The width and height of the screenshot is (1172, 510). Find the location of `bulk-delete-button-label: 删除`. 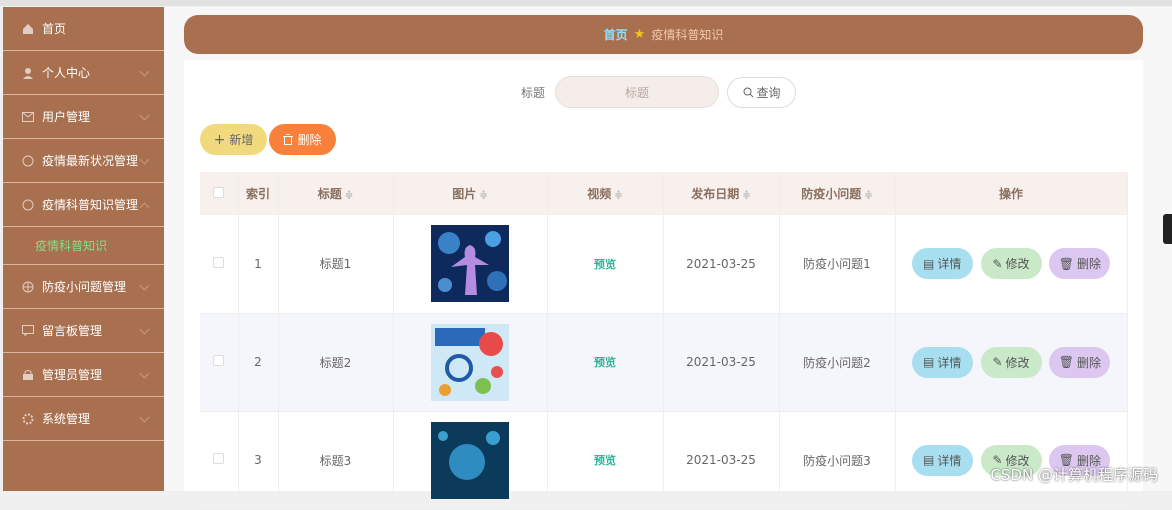

bulk-delete-button-label: 删除 is located at coordinates (309, 139).